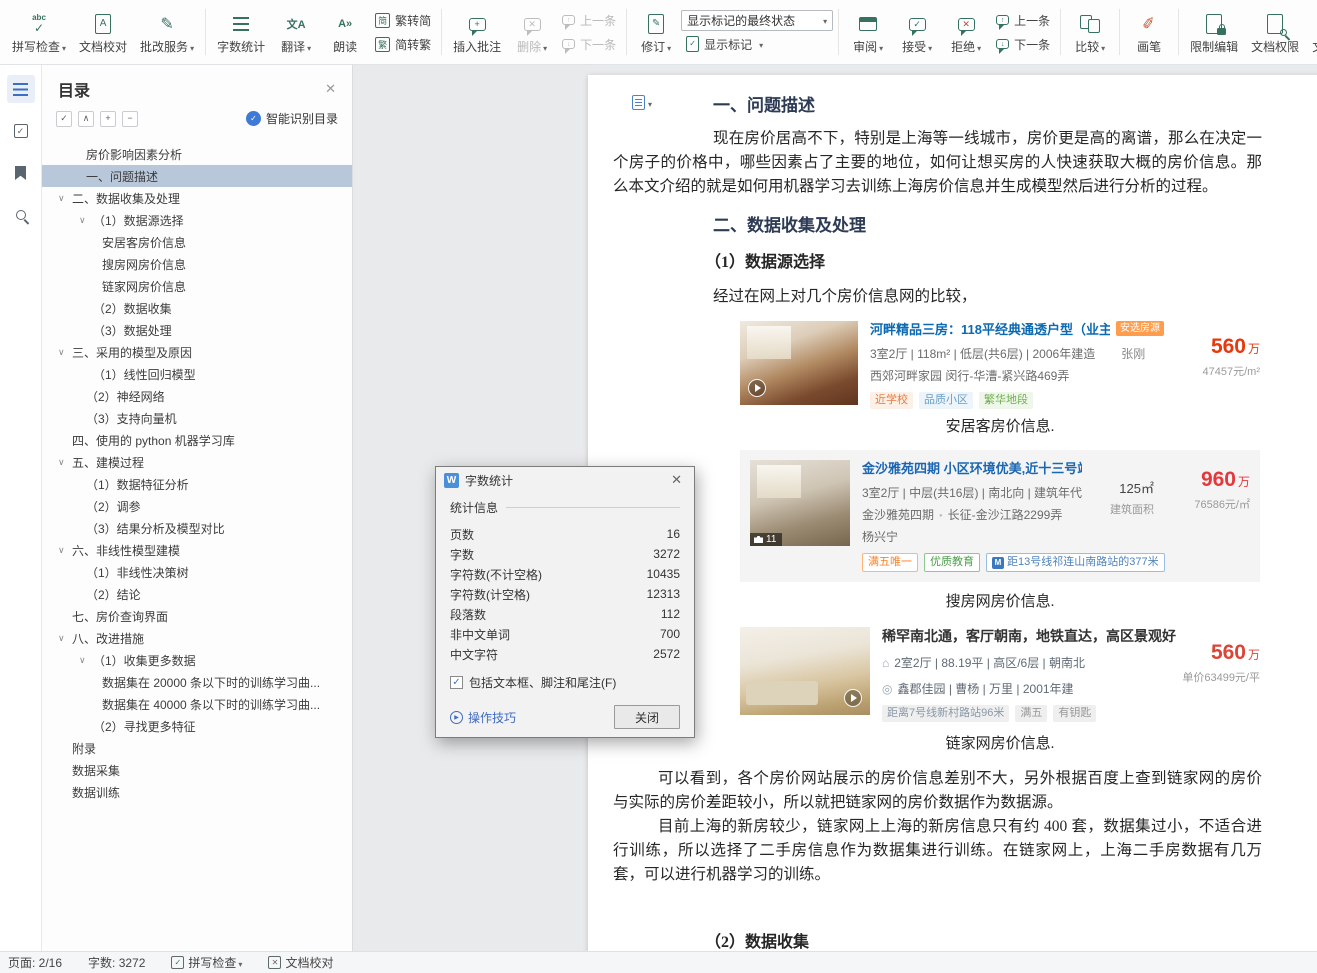  Describe the element at coordinates (197, 660) in the screenshot. I see `toc-item: （1）收集更多数据` at that location.